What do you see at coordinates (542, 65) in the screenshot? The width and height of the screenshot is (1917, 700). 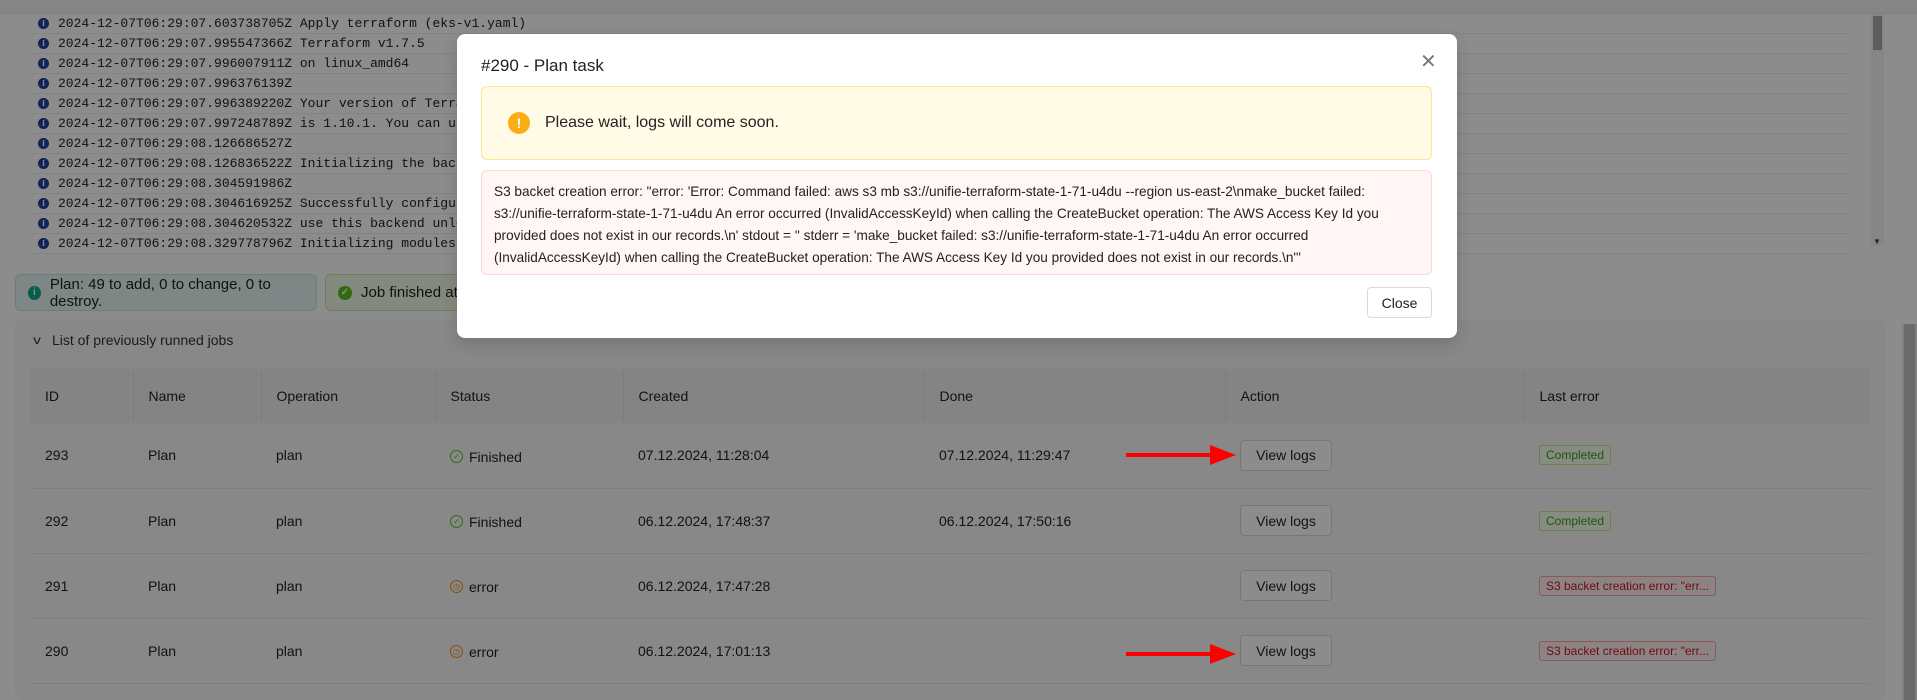 I see `modal-title: #290 - Plan task` at bounding box center [542, 65].